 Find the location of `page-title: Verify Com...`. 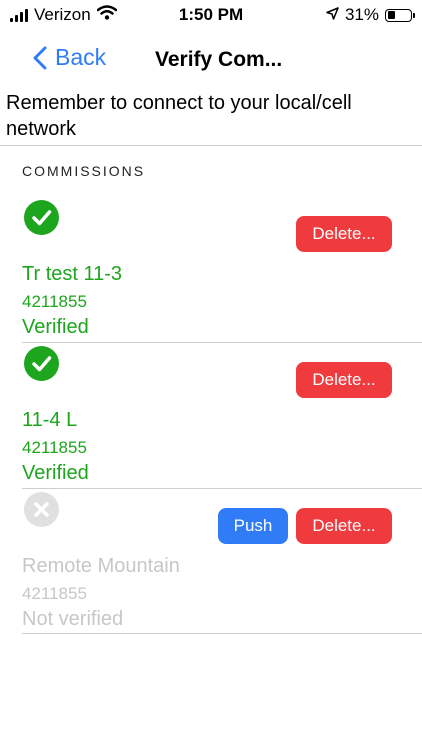

page-title: Verify Com... is located at coordinates (219, 59).